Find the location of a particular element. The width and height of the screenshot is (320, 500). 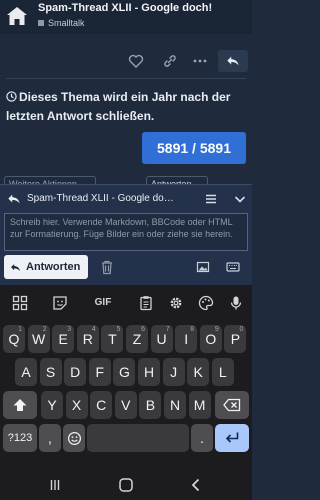

system-navigation-bar is located at coordinates (126, 485).